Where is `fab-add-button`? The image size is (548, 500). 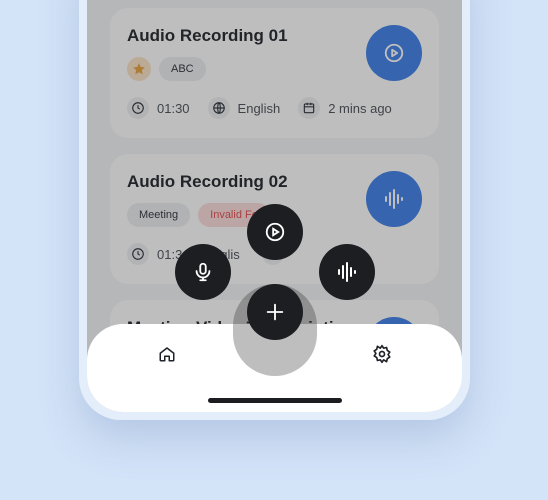
fab-add-button is located at coordinates (275, 312).